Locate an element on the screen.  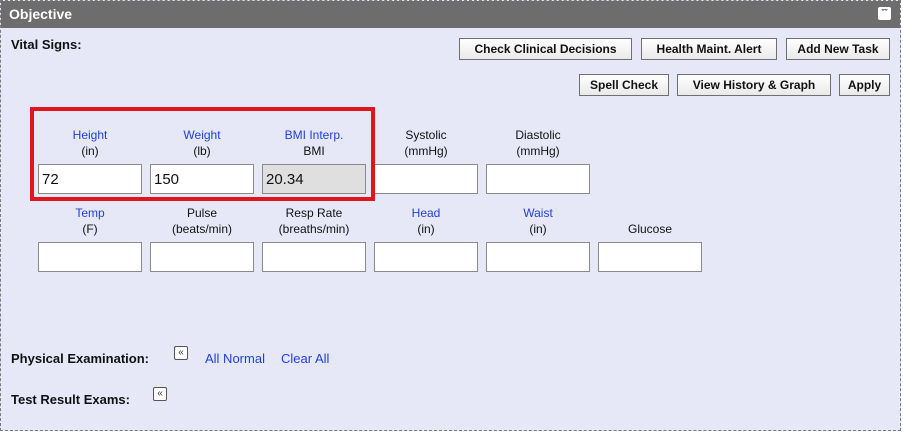
systolic-input is located at coordinates (426, 179).